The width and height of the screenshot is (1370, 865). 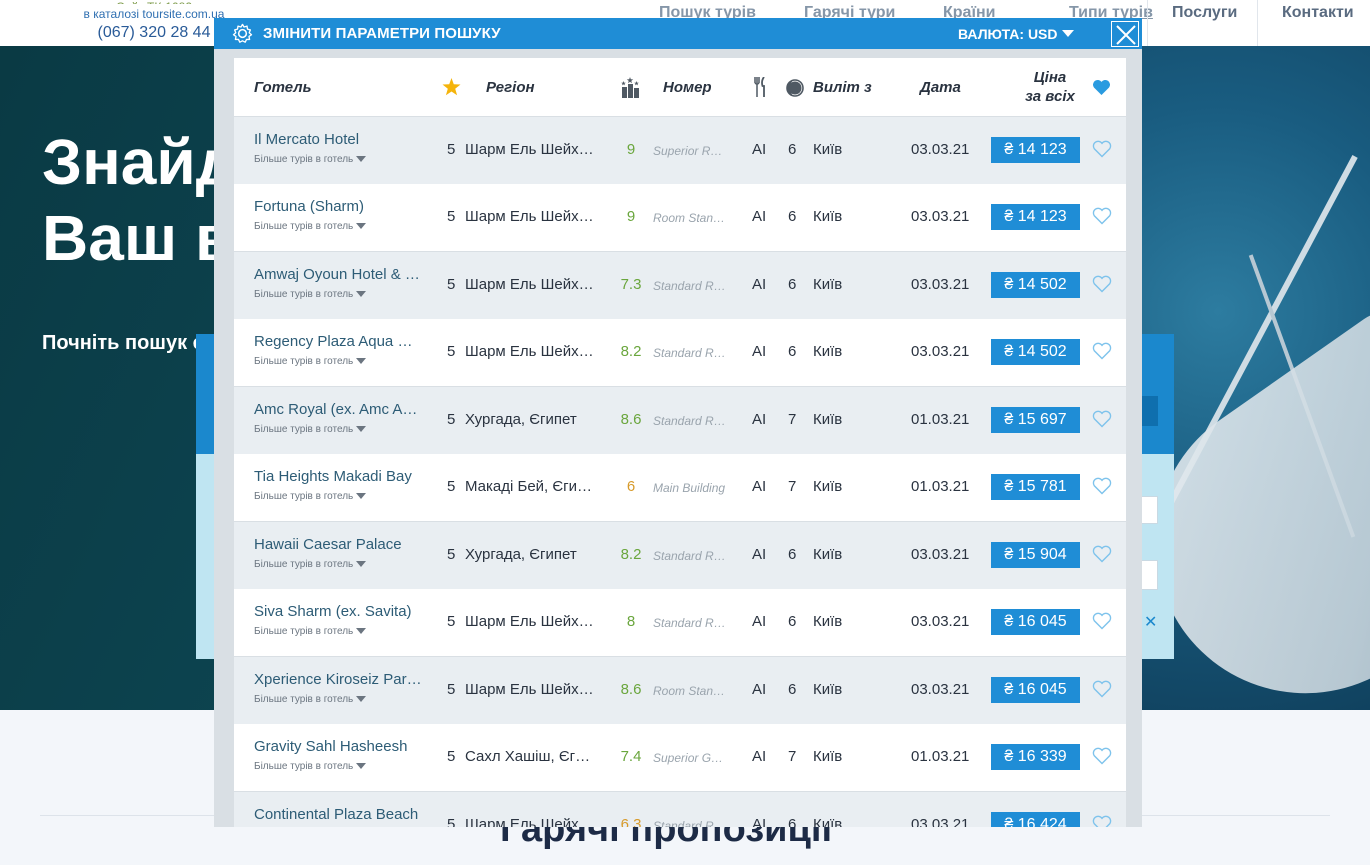 I want to click on room-type: Room Standard, so click(x=691, y=218).